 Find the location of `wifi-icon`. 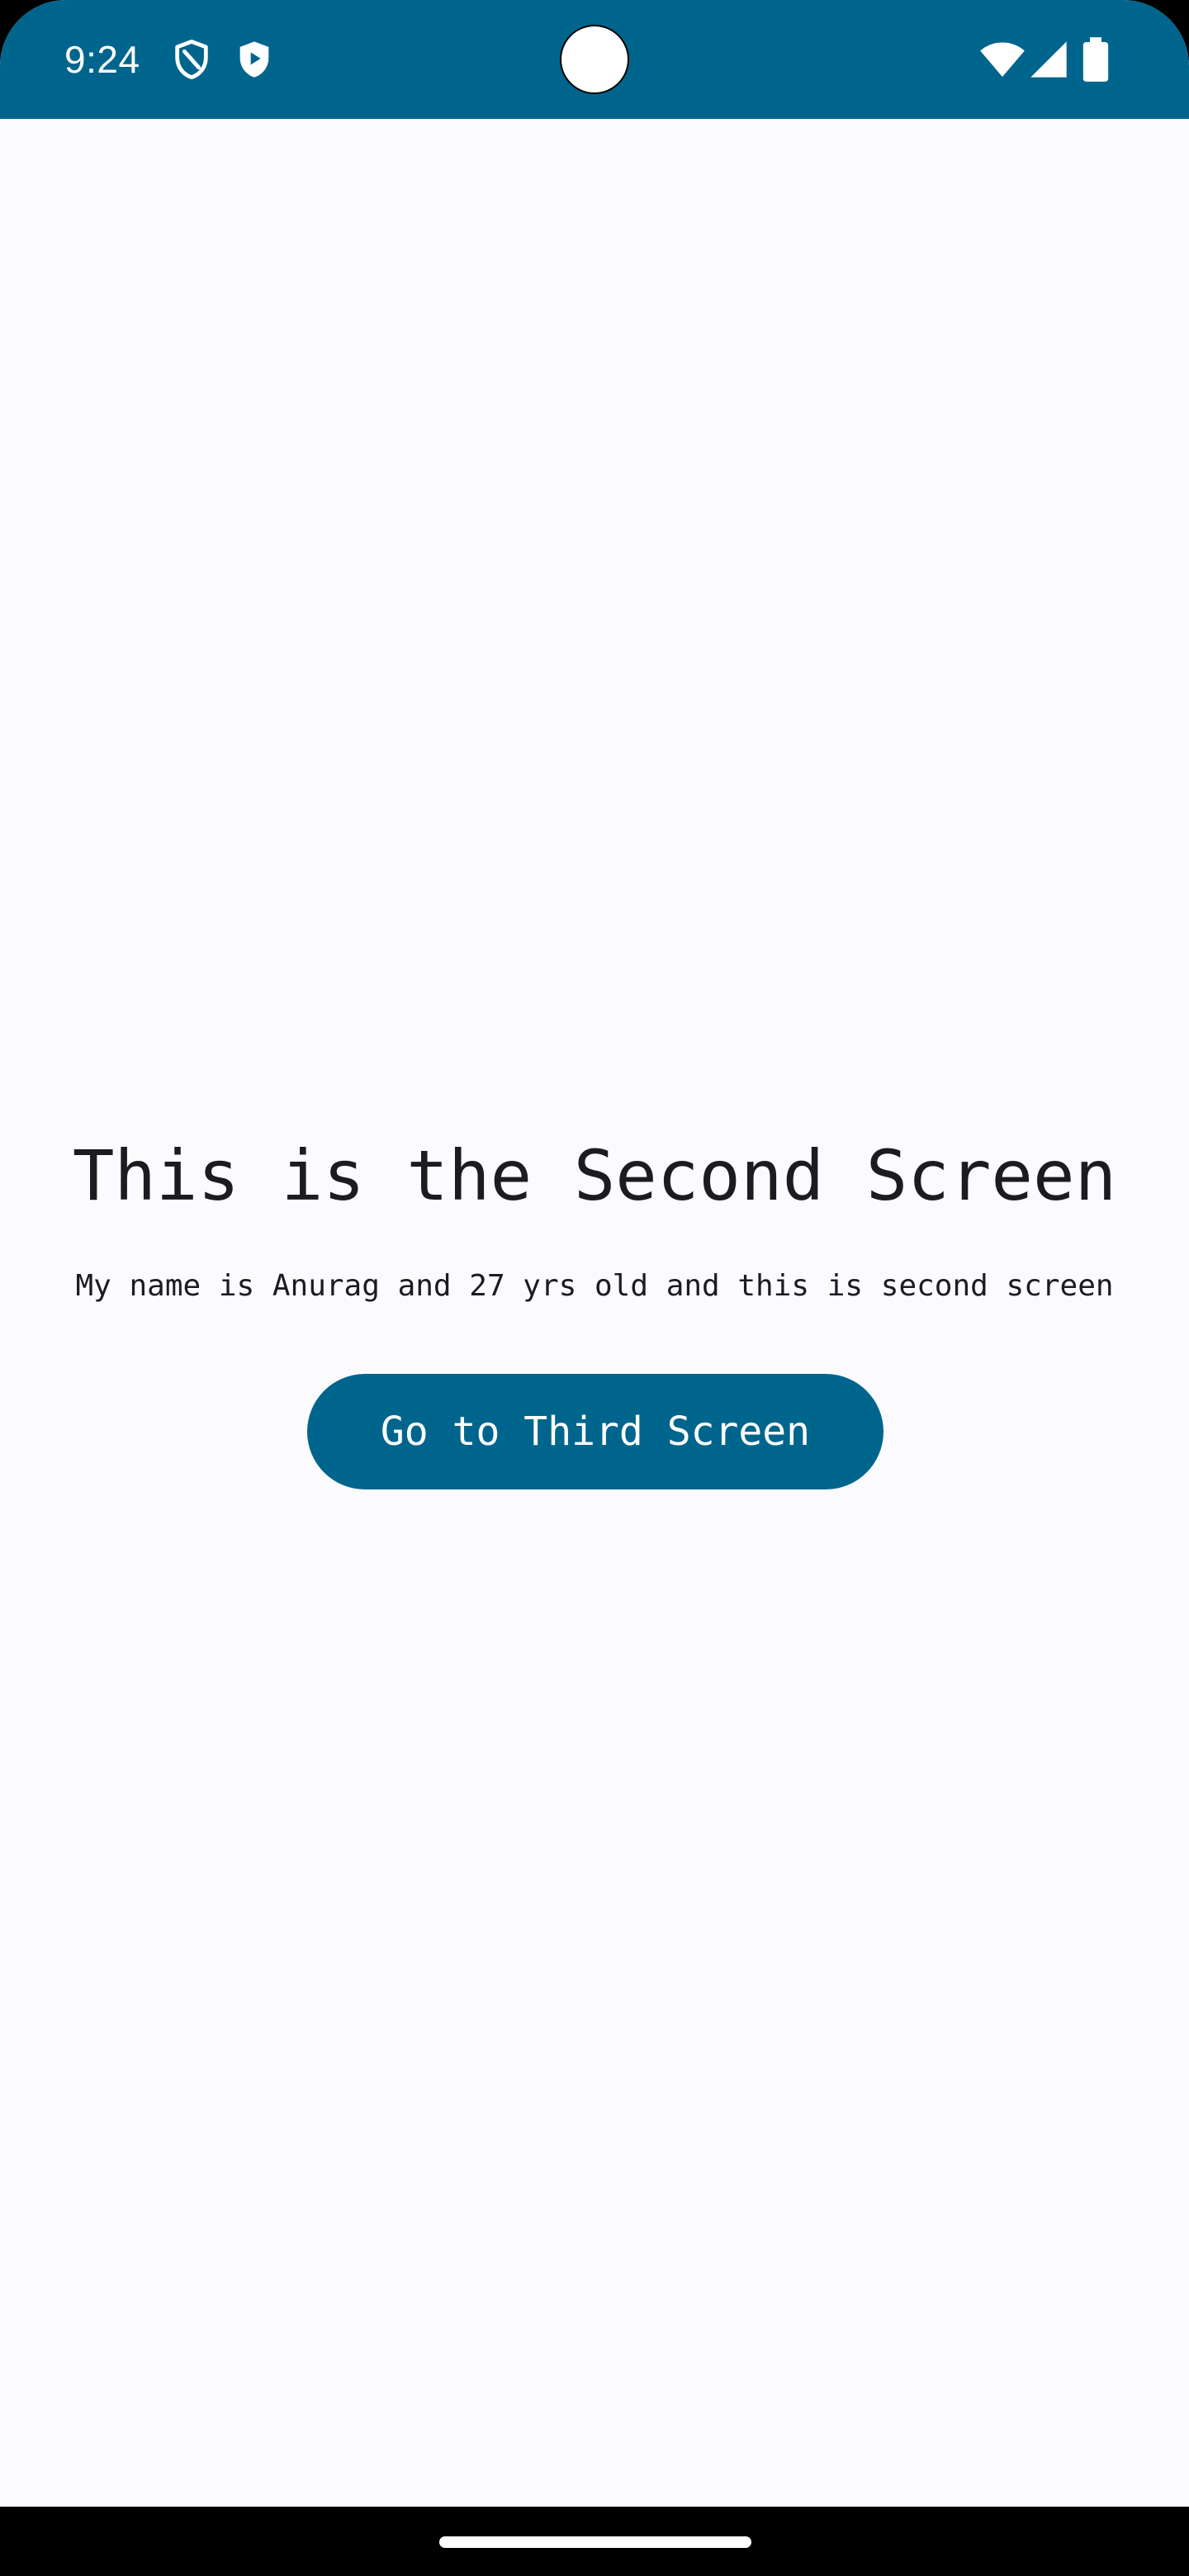

wifi-icon is located at coordinates (1002, 59).